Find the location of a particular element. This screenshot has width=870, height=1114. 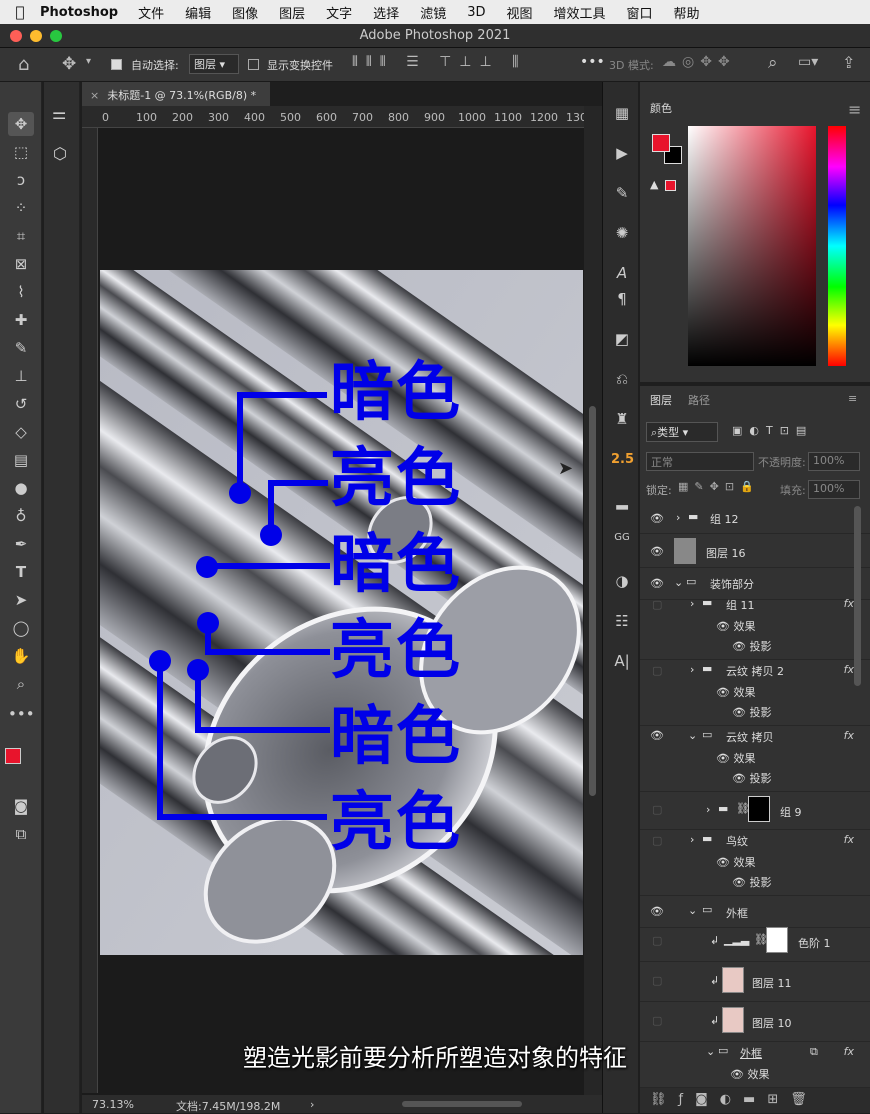

3d-tools-icons: ☁◎✥✥ is located at coordinates (699, 62).